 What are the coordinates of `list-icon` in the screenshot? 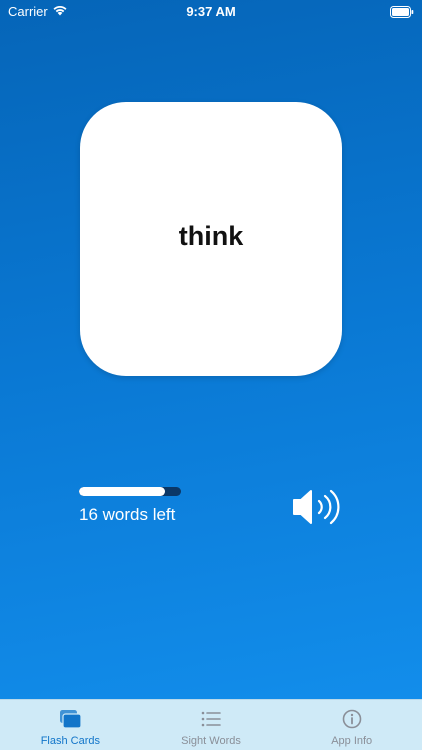 It's located at (211, 719).